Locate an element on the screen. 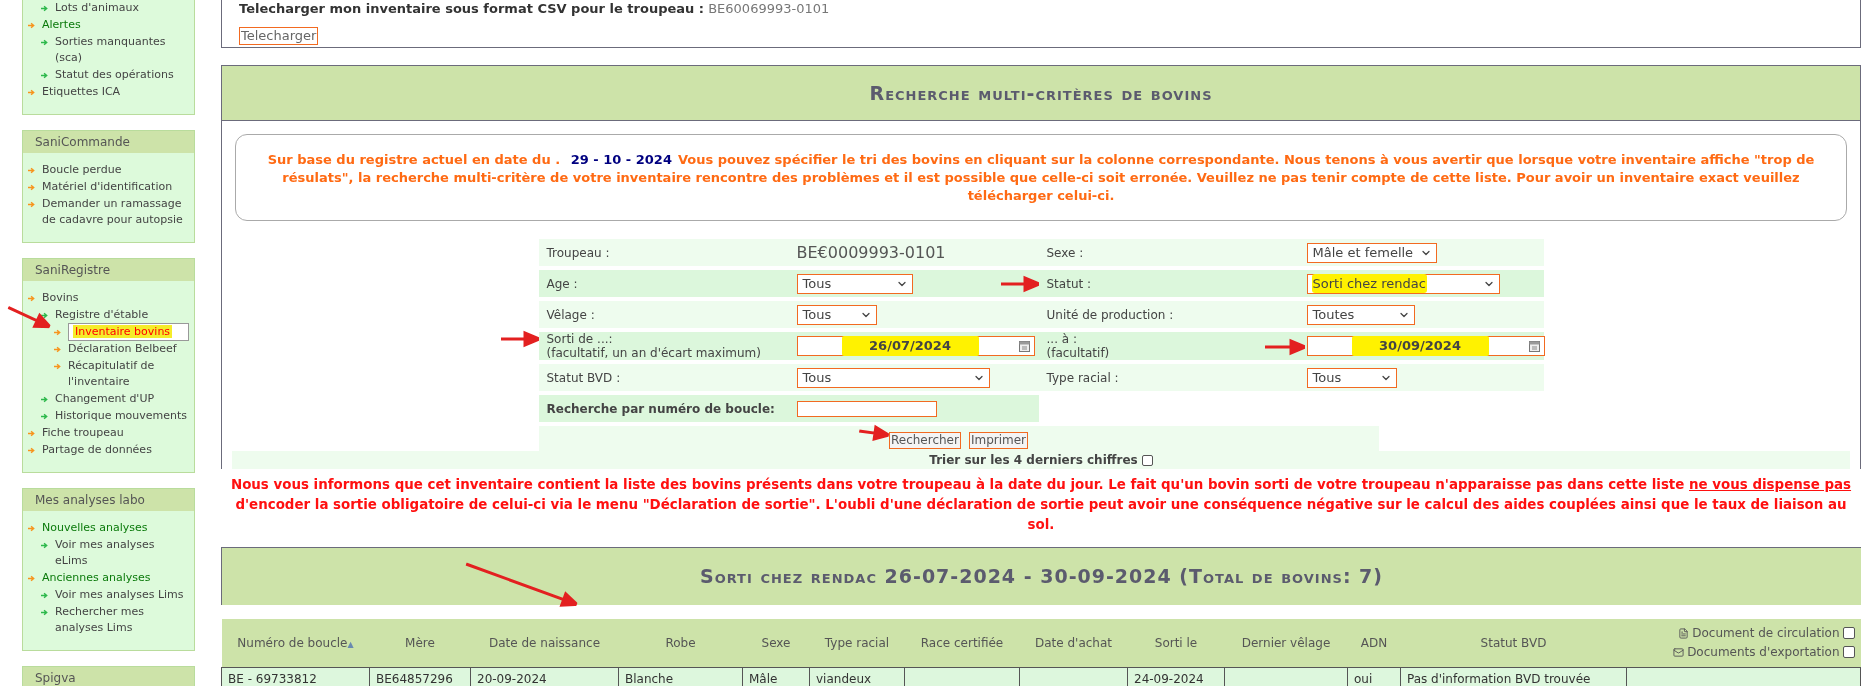 The image size is (1876, 686). table-cell: Blanche is located at coordinates (680, 676).